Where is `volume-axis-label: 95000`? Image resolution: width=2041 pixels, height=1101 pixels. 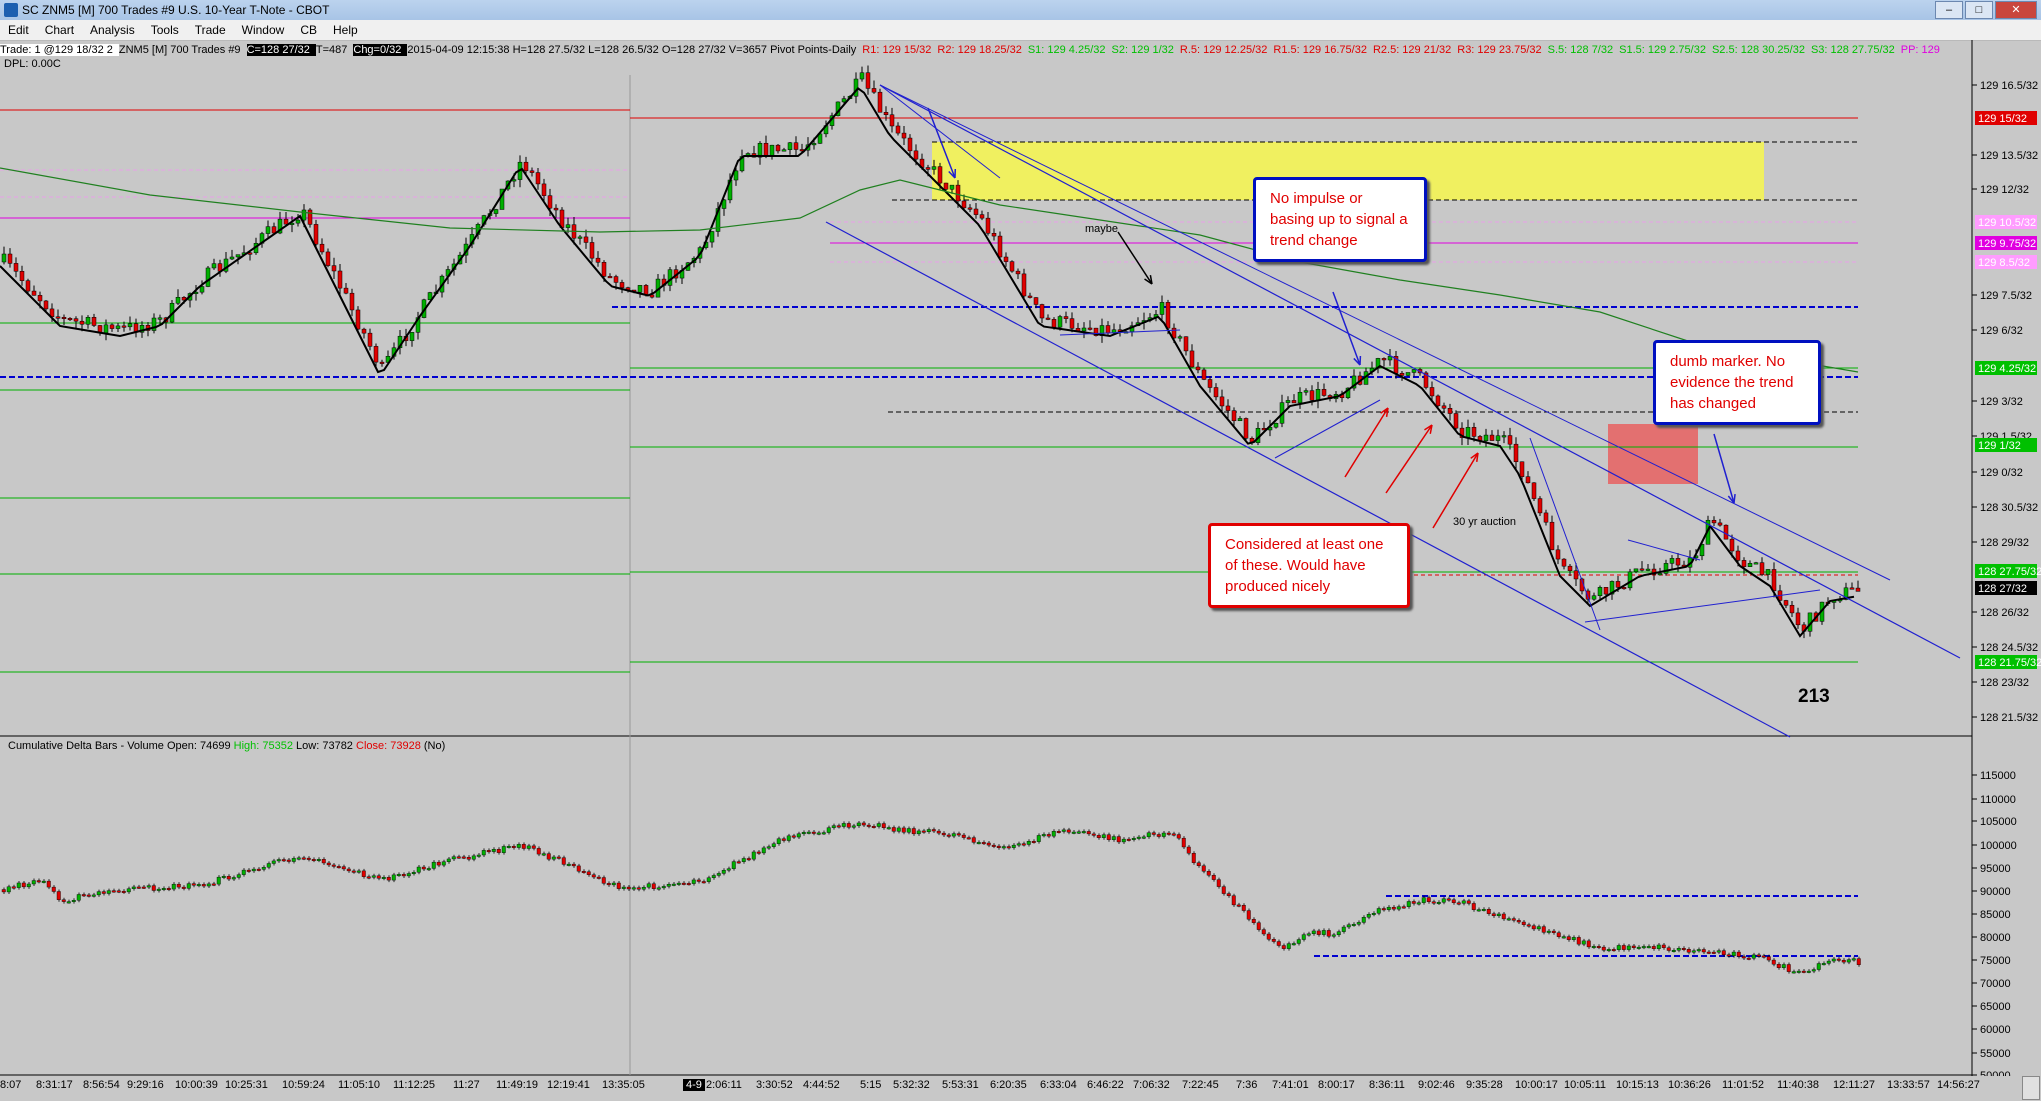
volume-axis-label: 95000 is located at coordinates (1995, 869).